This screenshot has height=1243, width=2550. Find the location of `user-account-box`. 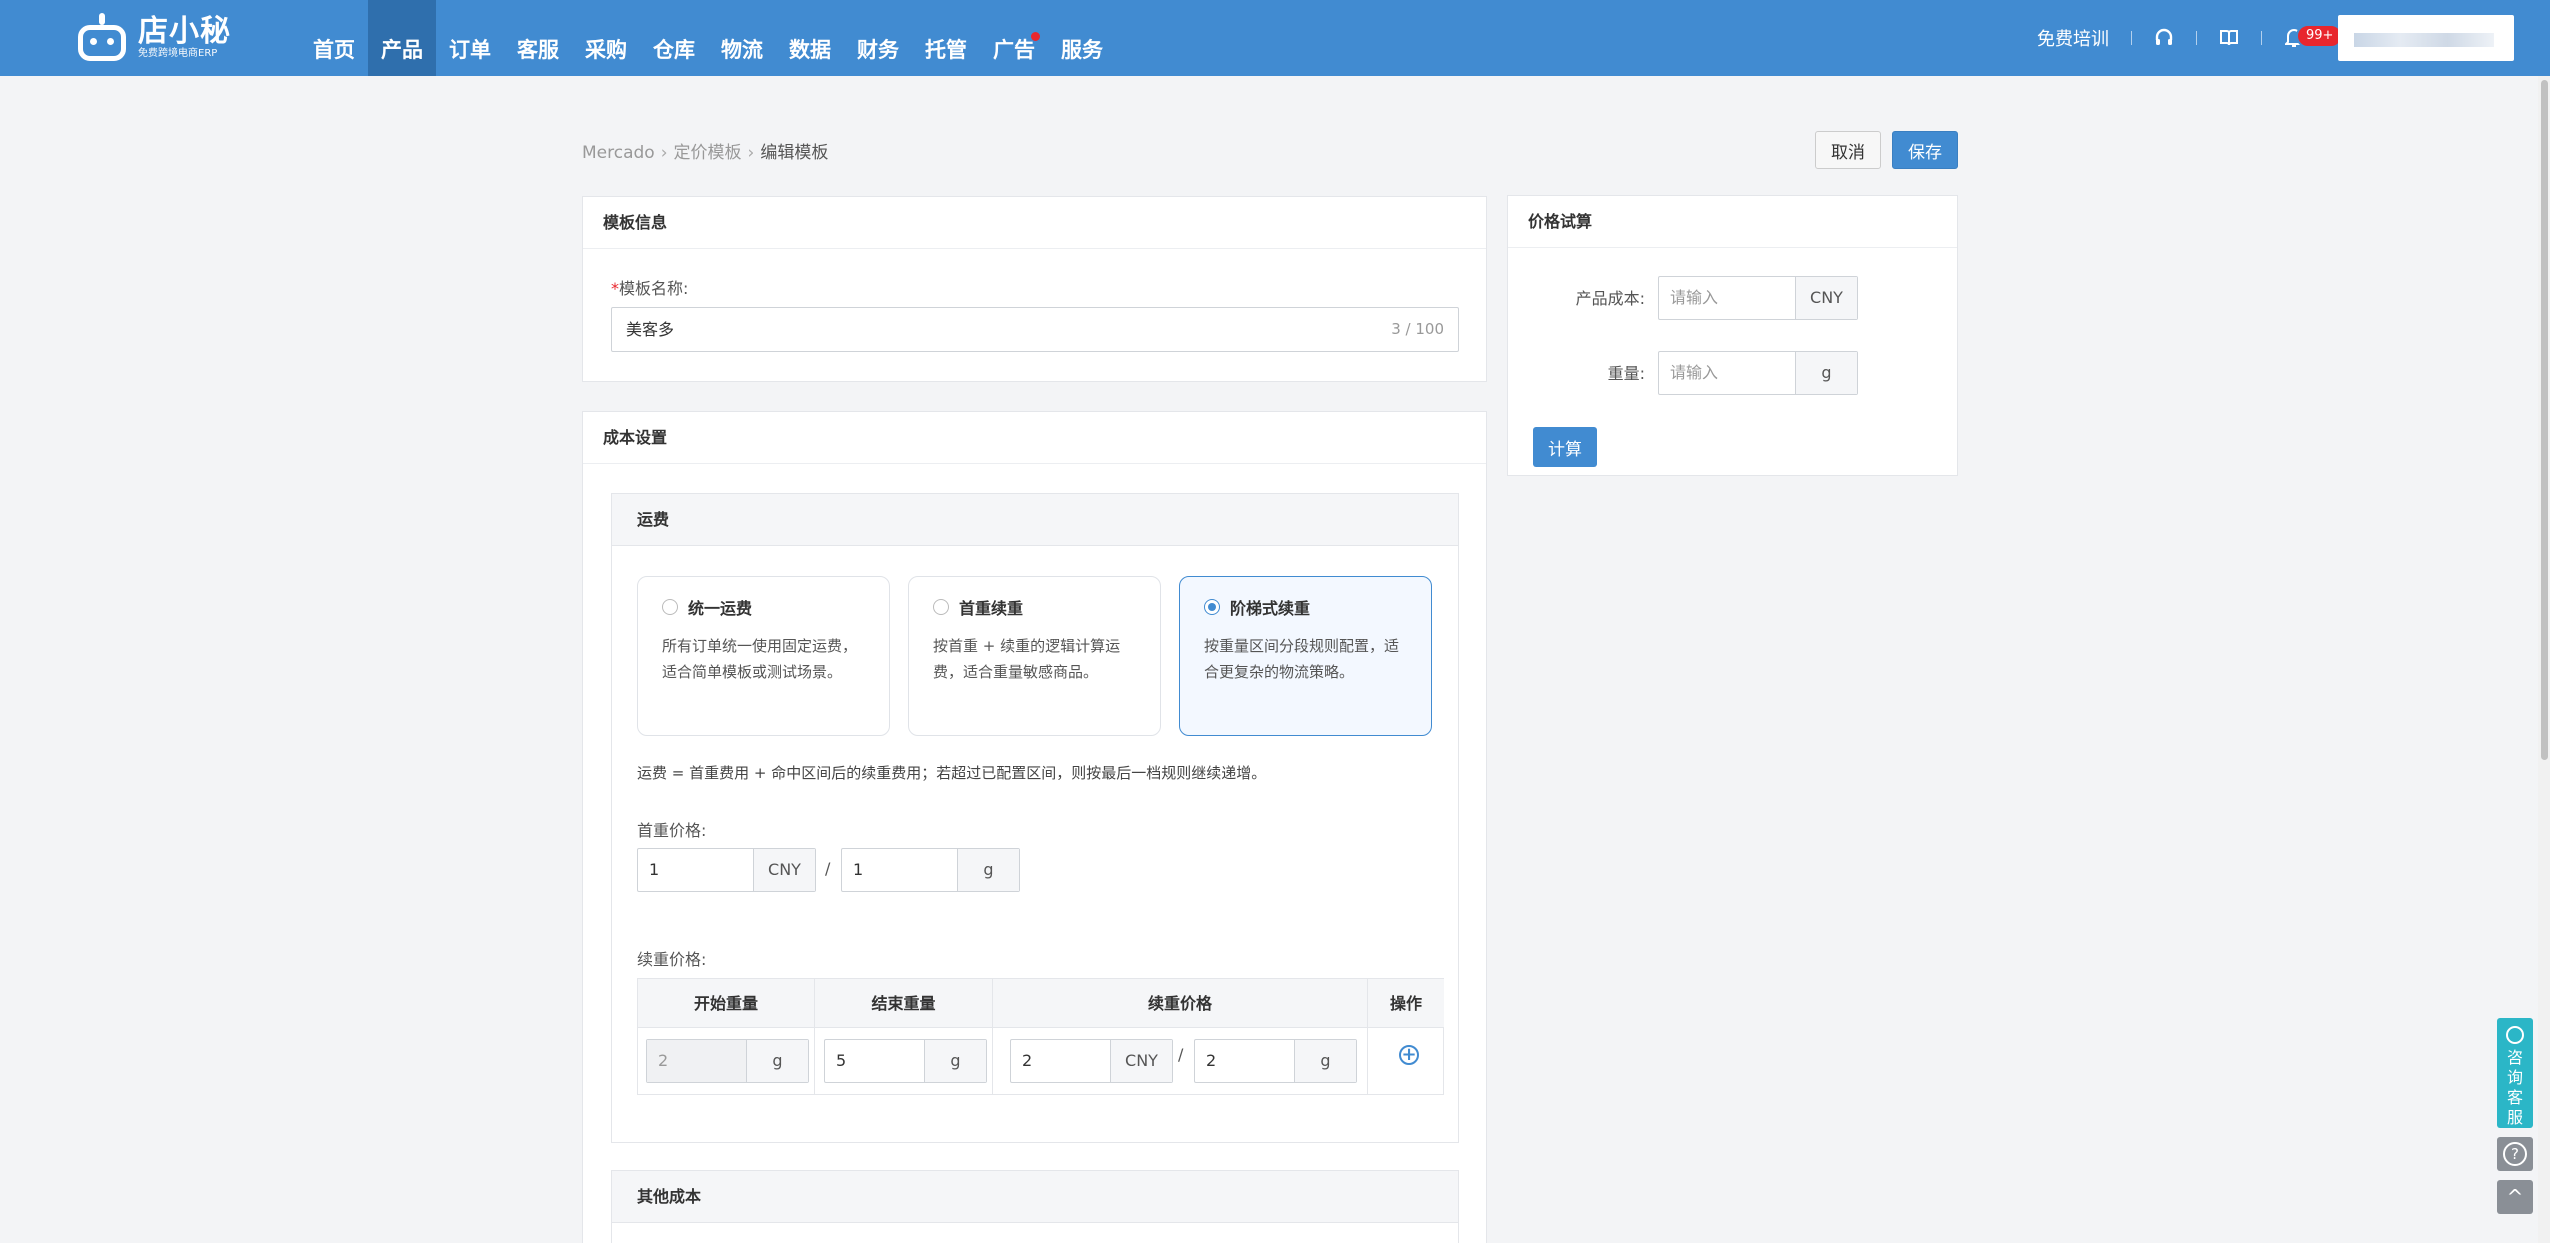

user-account-box is located at coordinates (2426, 38).